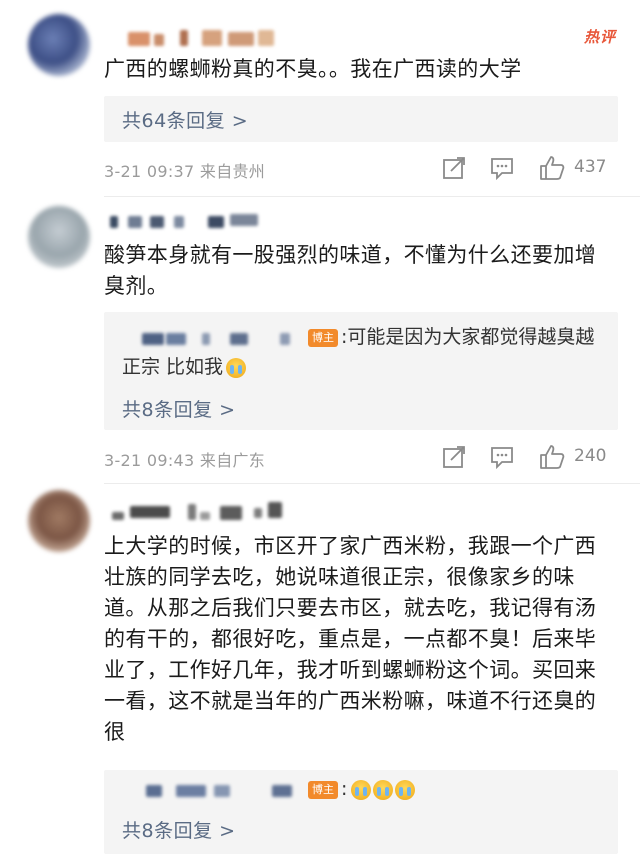 The height and width of the screenshot is (863, 640). Describe the element at coordinates (530, 457) in the screenshot. I see `comment-actions: 240` at that location.